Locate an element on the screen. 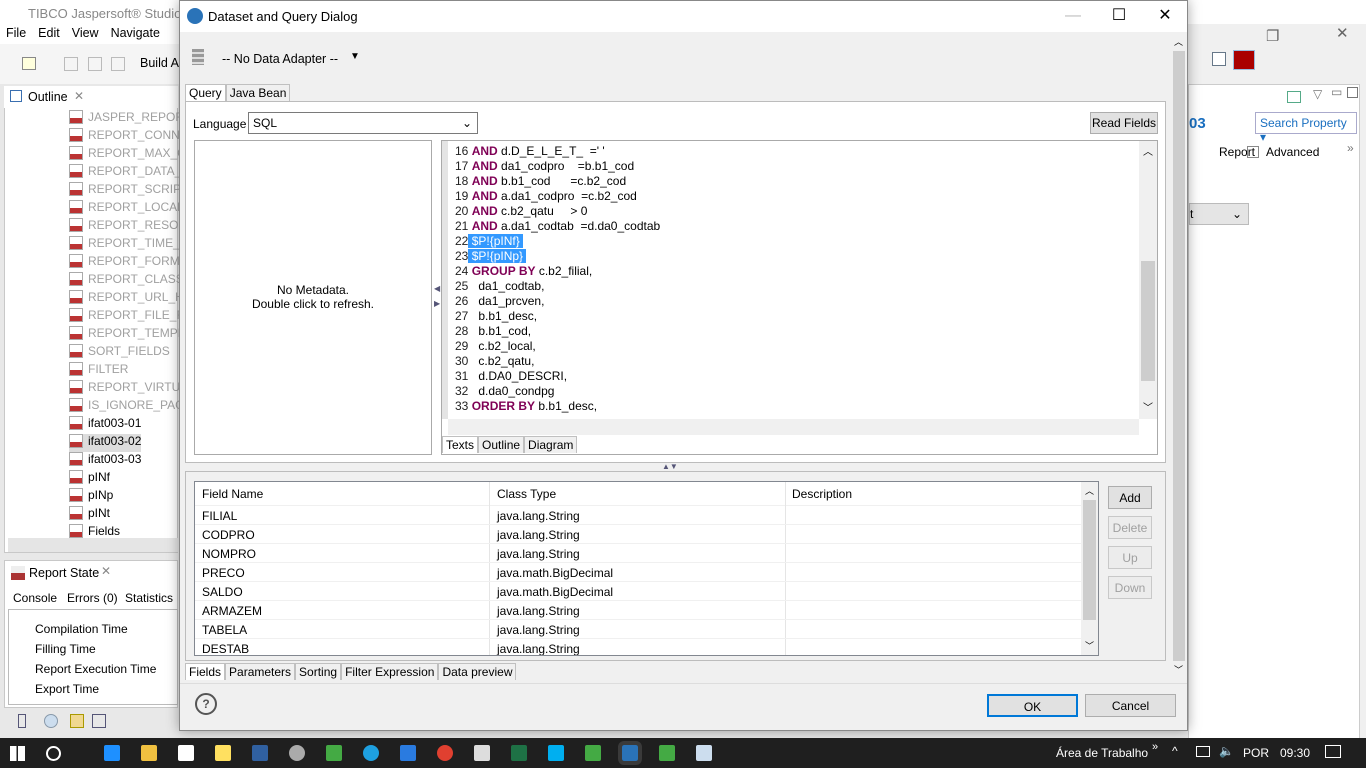 Image resolution: width=1366 pixels, height=768 pixels. code-line: 31 d.DA0_DESCRI, is located at coordinates (557, 376).